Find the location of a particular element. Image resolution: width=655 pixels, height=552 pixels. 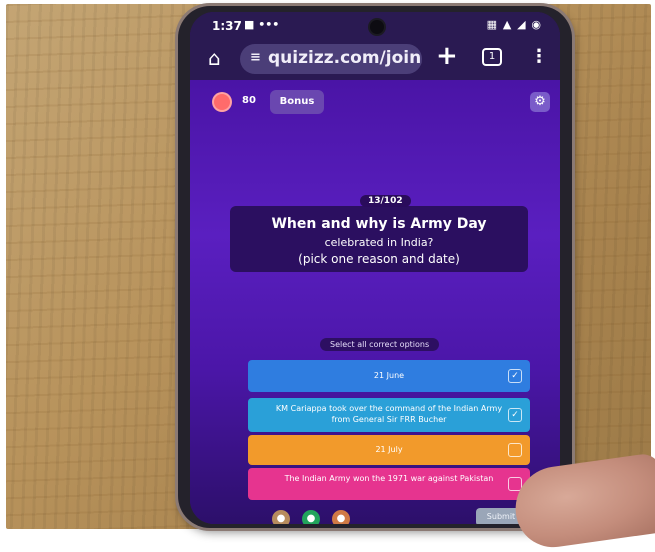

option-label: 21 July is located at coordinates (389, 449).